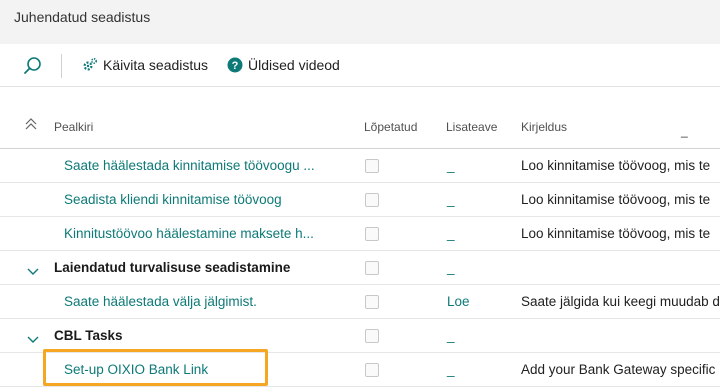 The image size is (720, 392). I want to click on table-header: Pealkiri Lõpetatud Lisateave Kirjeldus _, so click(360, 127).